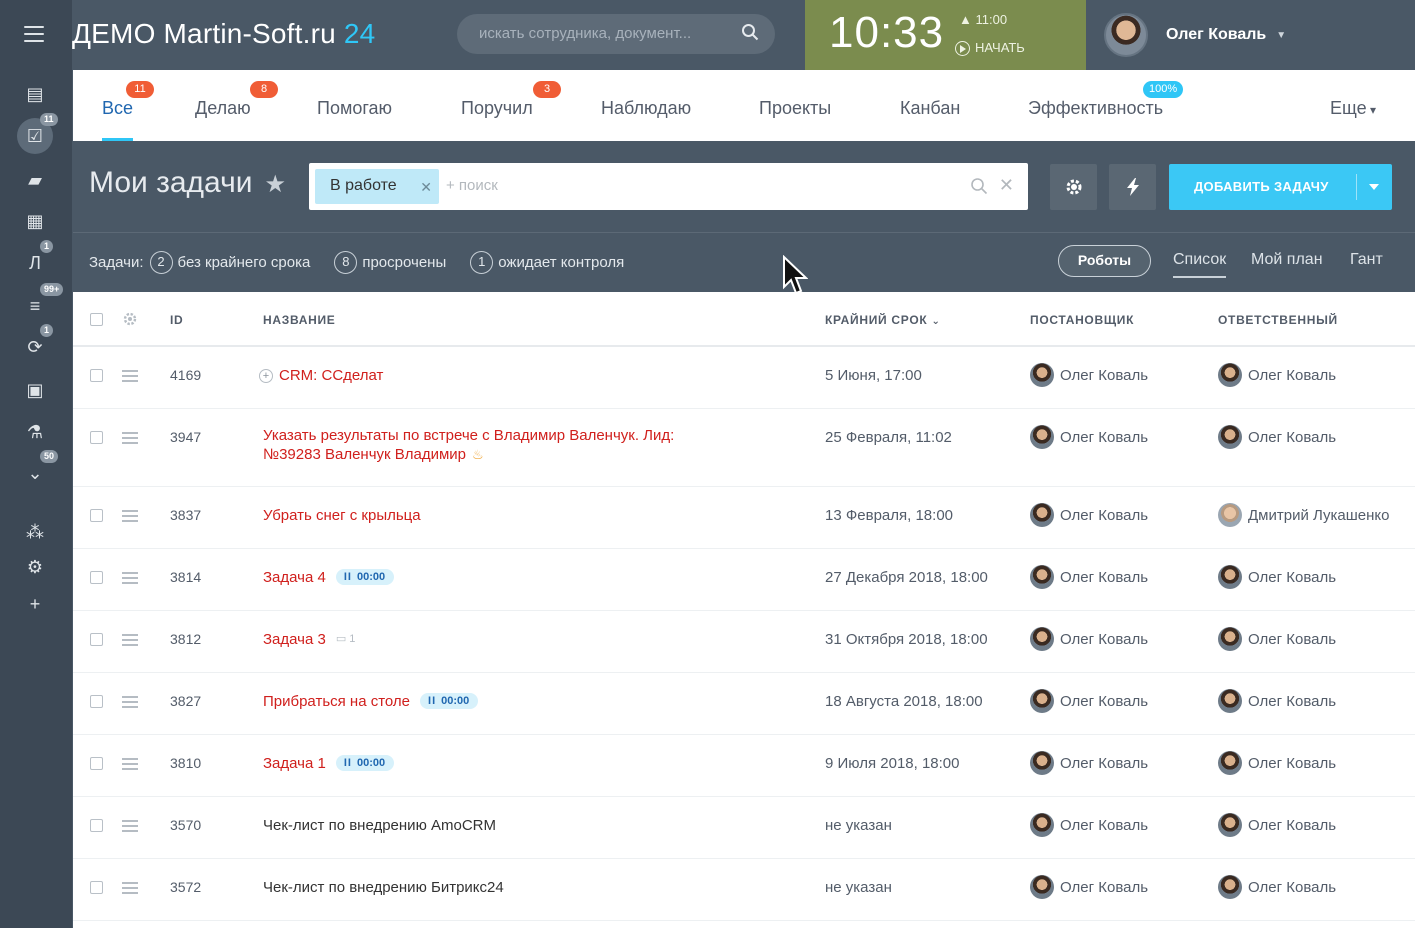  Describe the element at coordinates (321, 375) in the screenshot. I see `task-title: + CRM: ССделат` at that location.